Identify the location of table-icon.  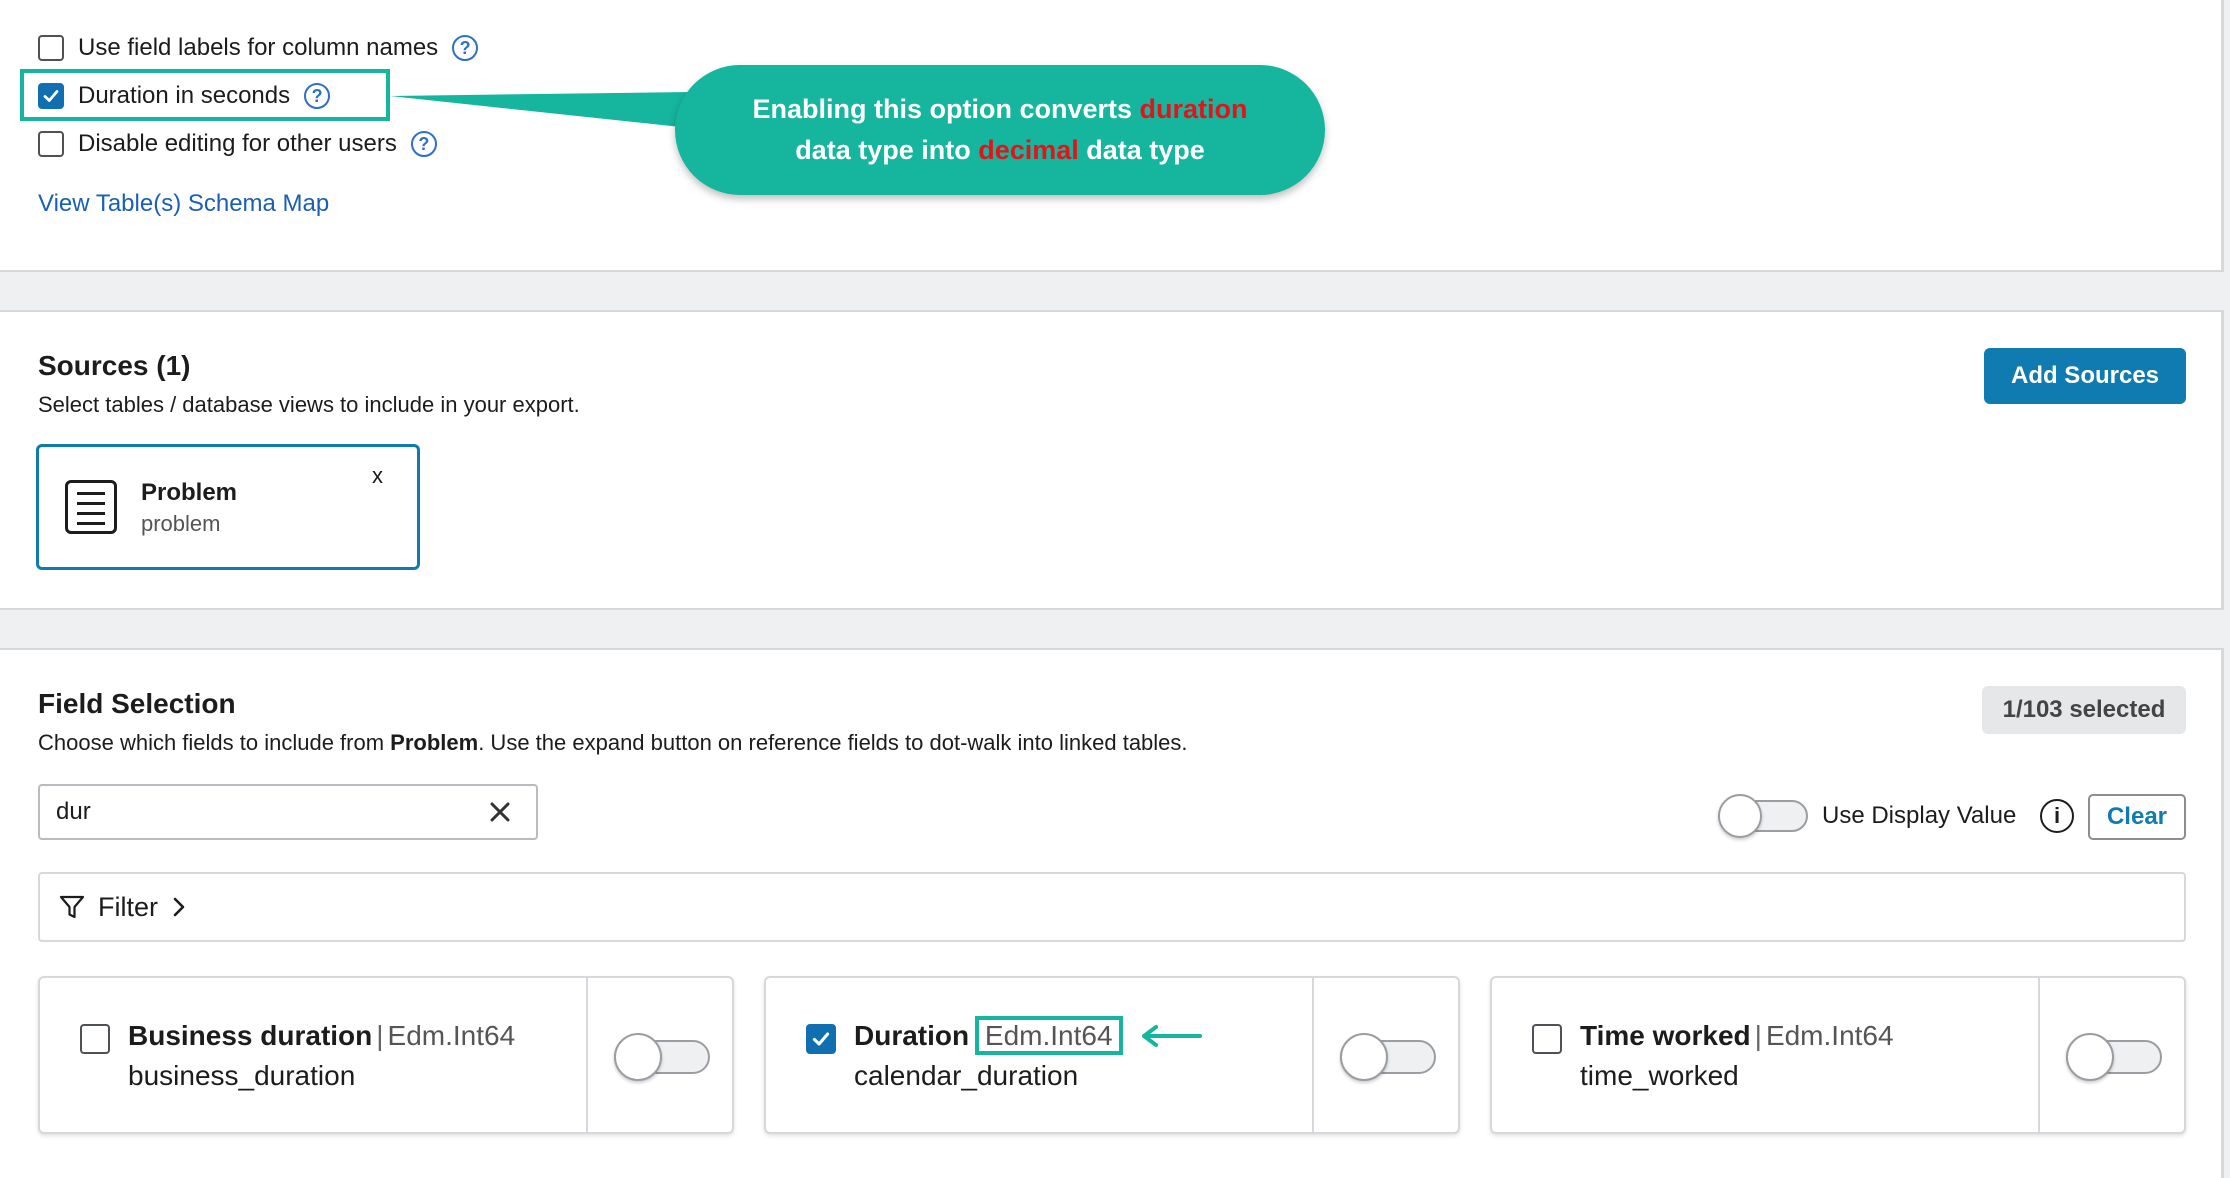
(91, 507).